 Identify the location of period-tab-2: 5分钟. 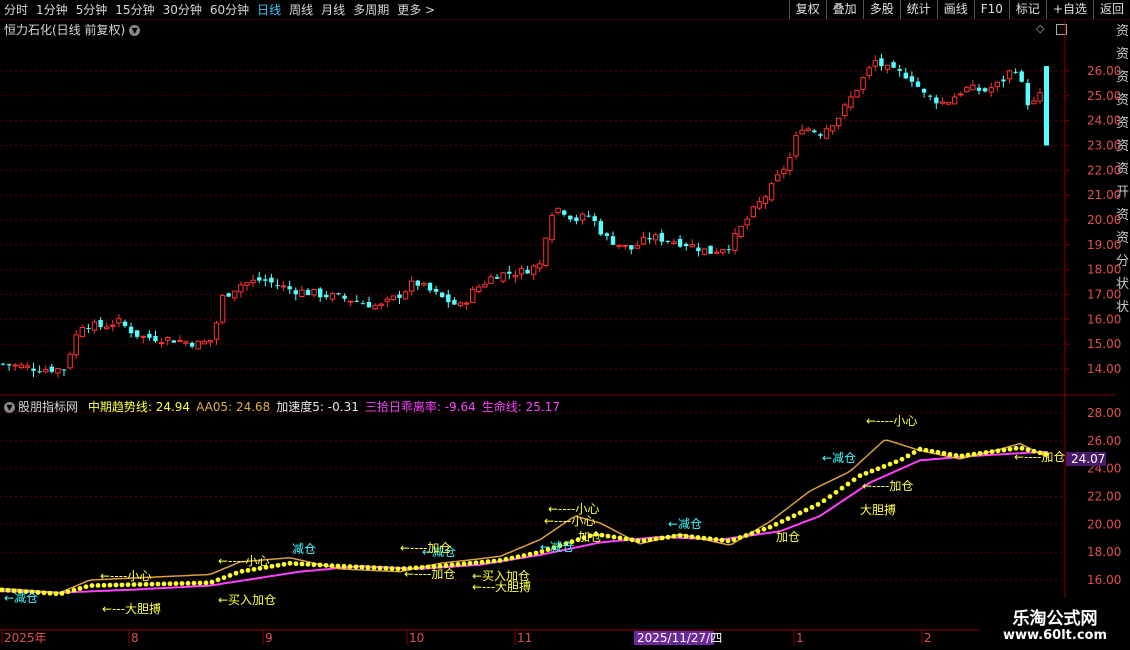
(92, 9).